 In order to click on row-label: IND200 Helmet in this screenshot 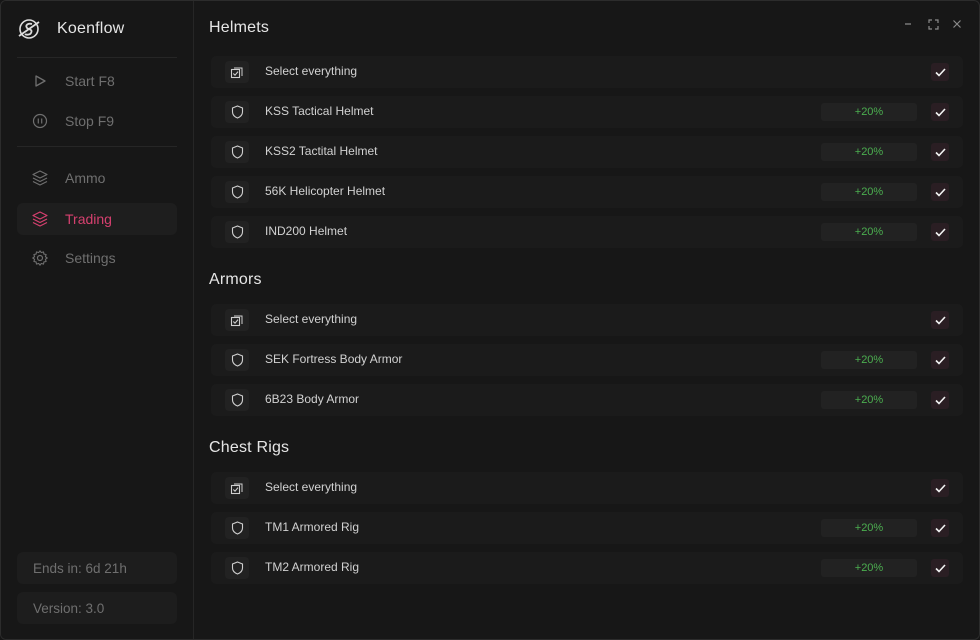, I will do `click(306, 231)`.